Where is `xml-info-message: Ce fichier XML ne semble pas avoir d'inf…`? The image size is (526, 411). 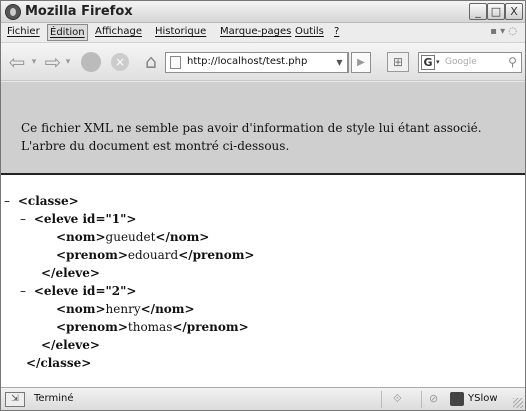
xml-info-message: Ce fichier XML ne semble pas avoir d'inf… is located at coordinates (251, 137).